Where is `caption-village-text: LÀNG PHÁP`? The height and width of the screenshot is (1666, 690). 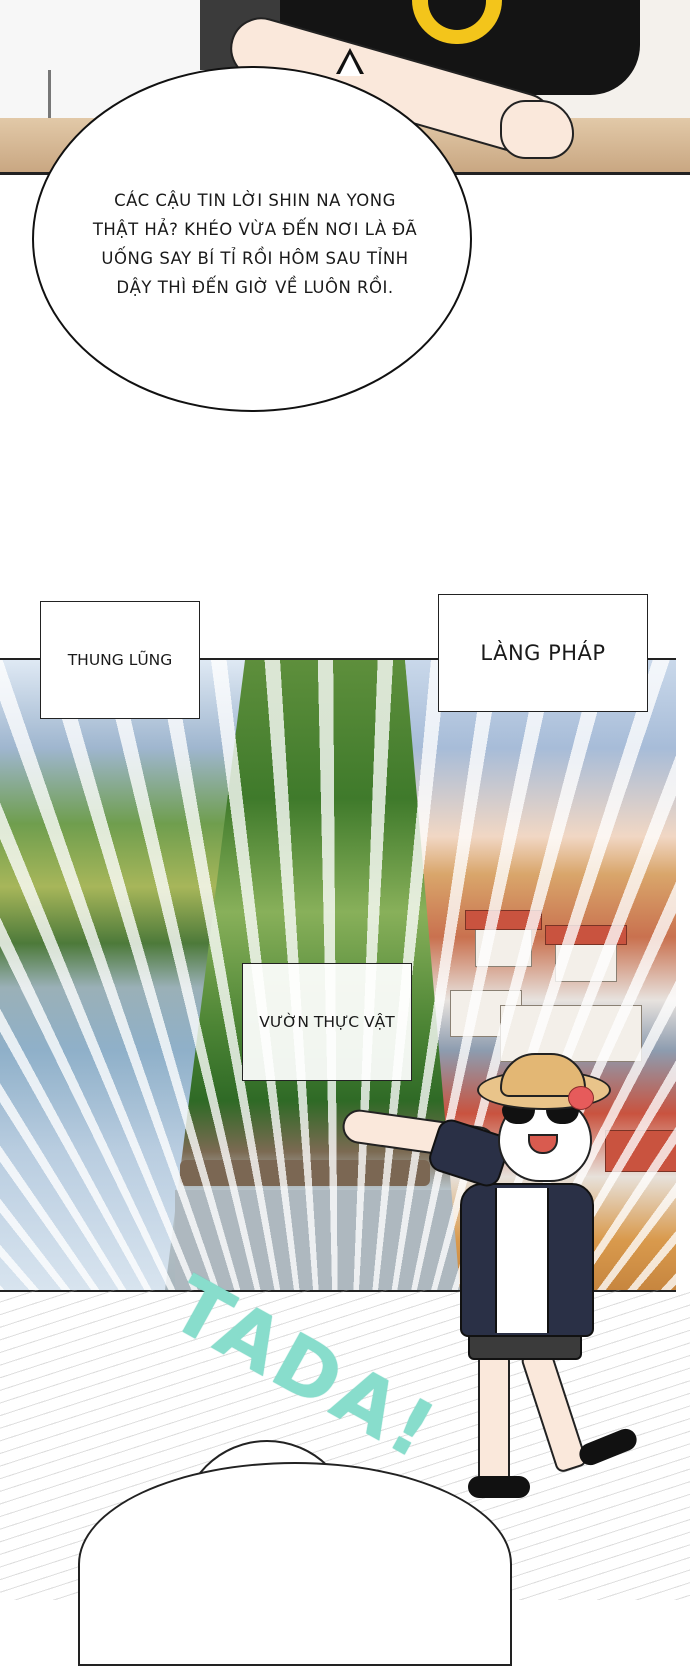
caption-village-text: LÀNG PHÁP is located at coordinates (543, 653).